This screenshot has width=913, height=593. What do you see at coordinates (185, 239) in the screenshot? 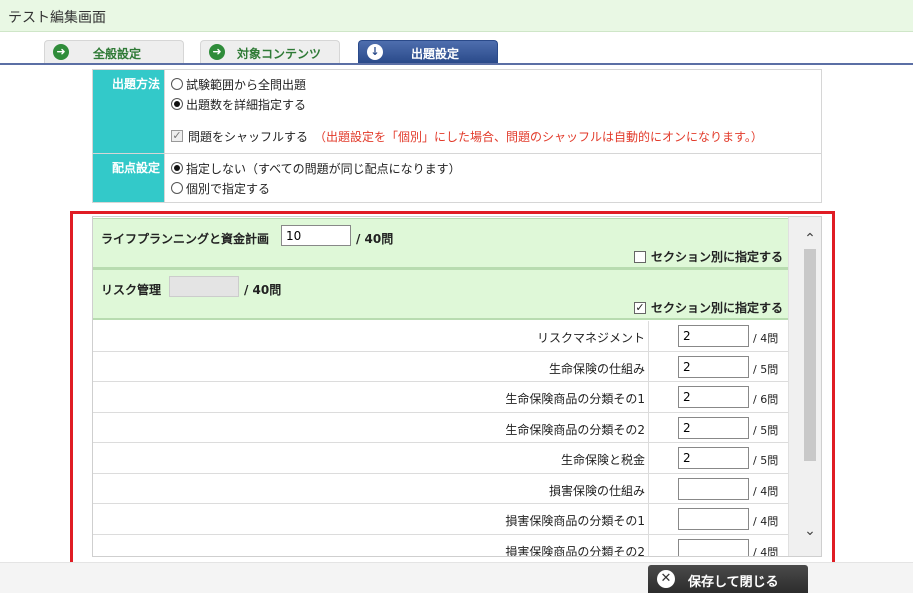
I see `section-name: ライフプランニングと資金計画` at bounding box center [185, 239].